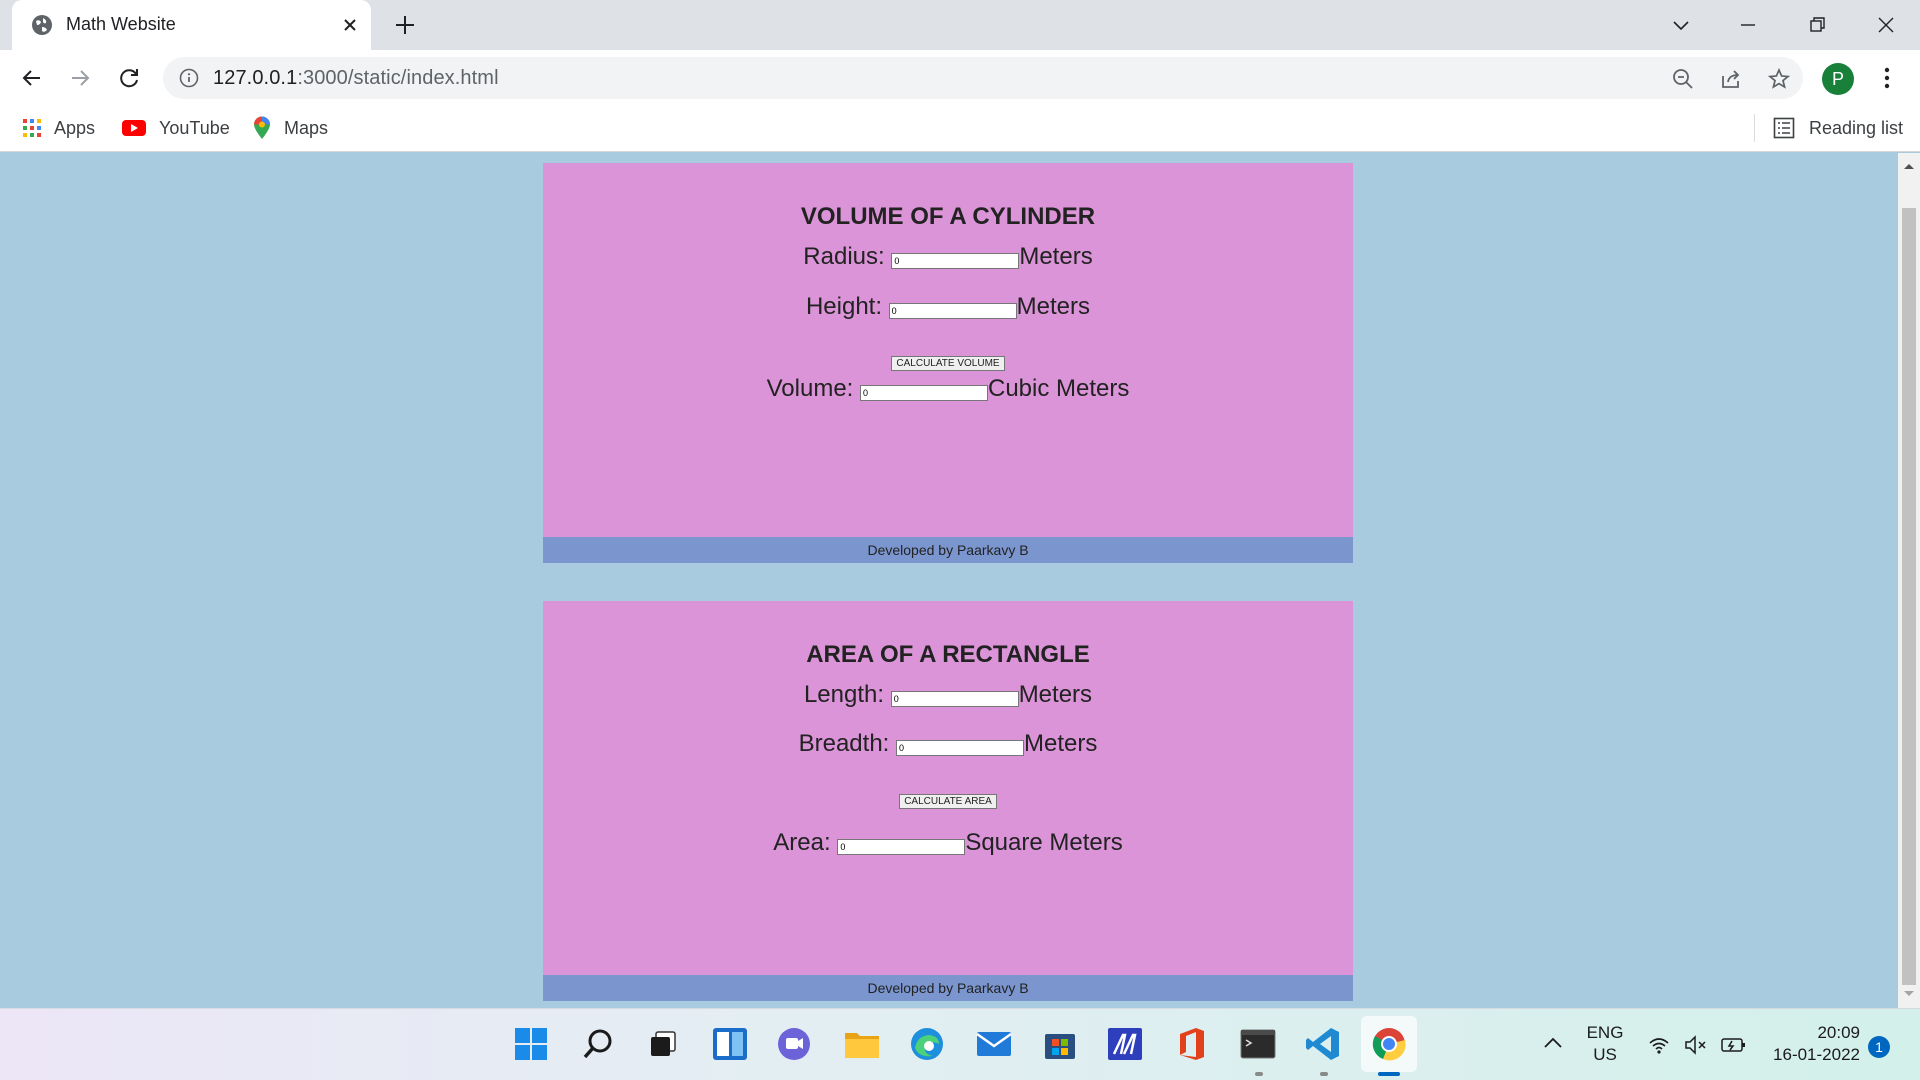  I want to click on vscode-button, so click(1323, 1044).